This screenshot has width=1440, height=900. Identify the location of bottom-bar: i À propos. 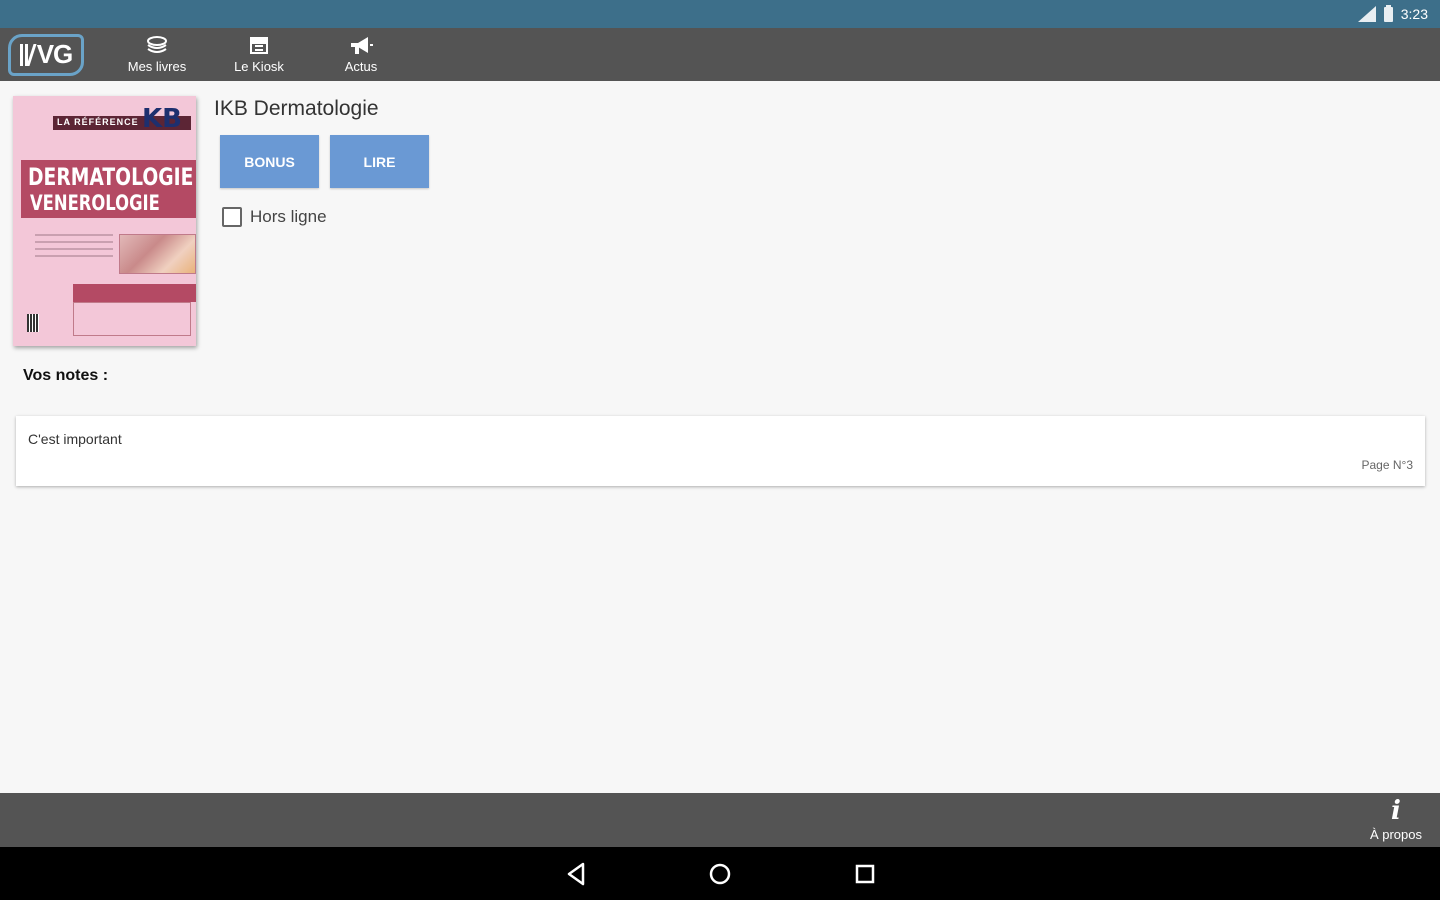
(720, 820).